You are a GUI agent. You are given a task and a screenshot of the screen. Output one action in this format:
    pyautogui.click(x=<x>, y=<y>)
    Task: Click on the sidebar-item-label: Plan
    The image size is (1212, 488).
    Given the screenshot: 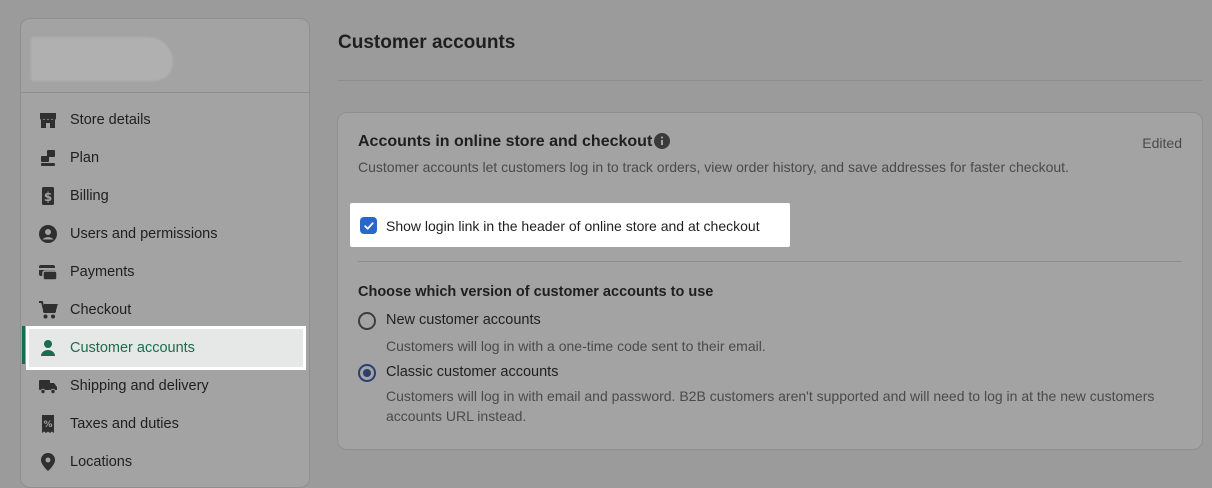 What is the action you would take?
    pyautogui.click(x=85, y=158)
    